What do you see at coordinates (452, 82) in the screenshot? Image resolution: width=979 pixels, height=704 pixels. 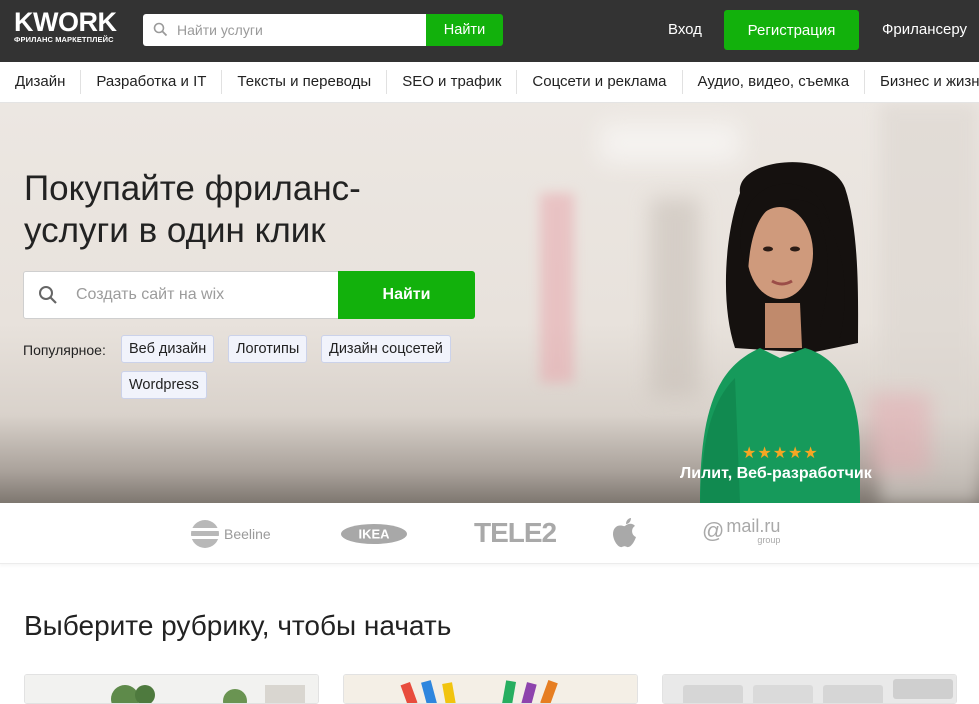 I see `category-seo: SEO и трафик` at bounding box center [452, 82].